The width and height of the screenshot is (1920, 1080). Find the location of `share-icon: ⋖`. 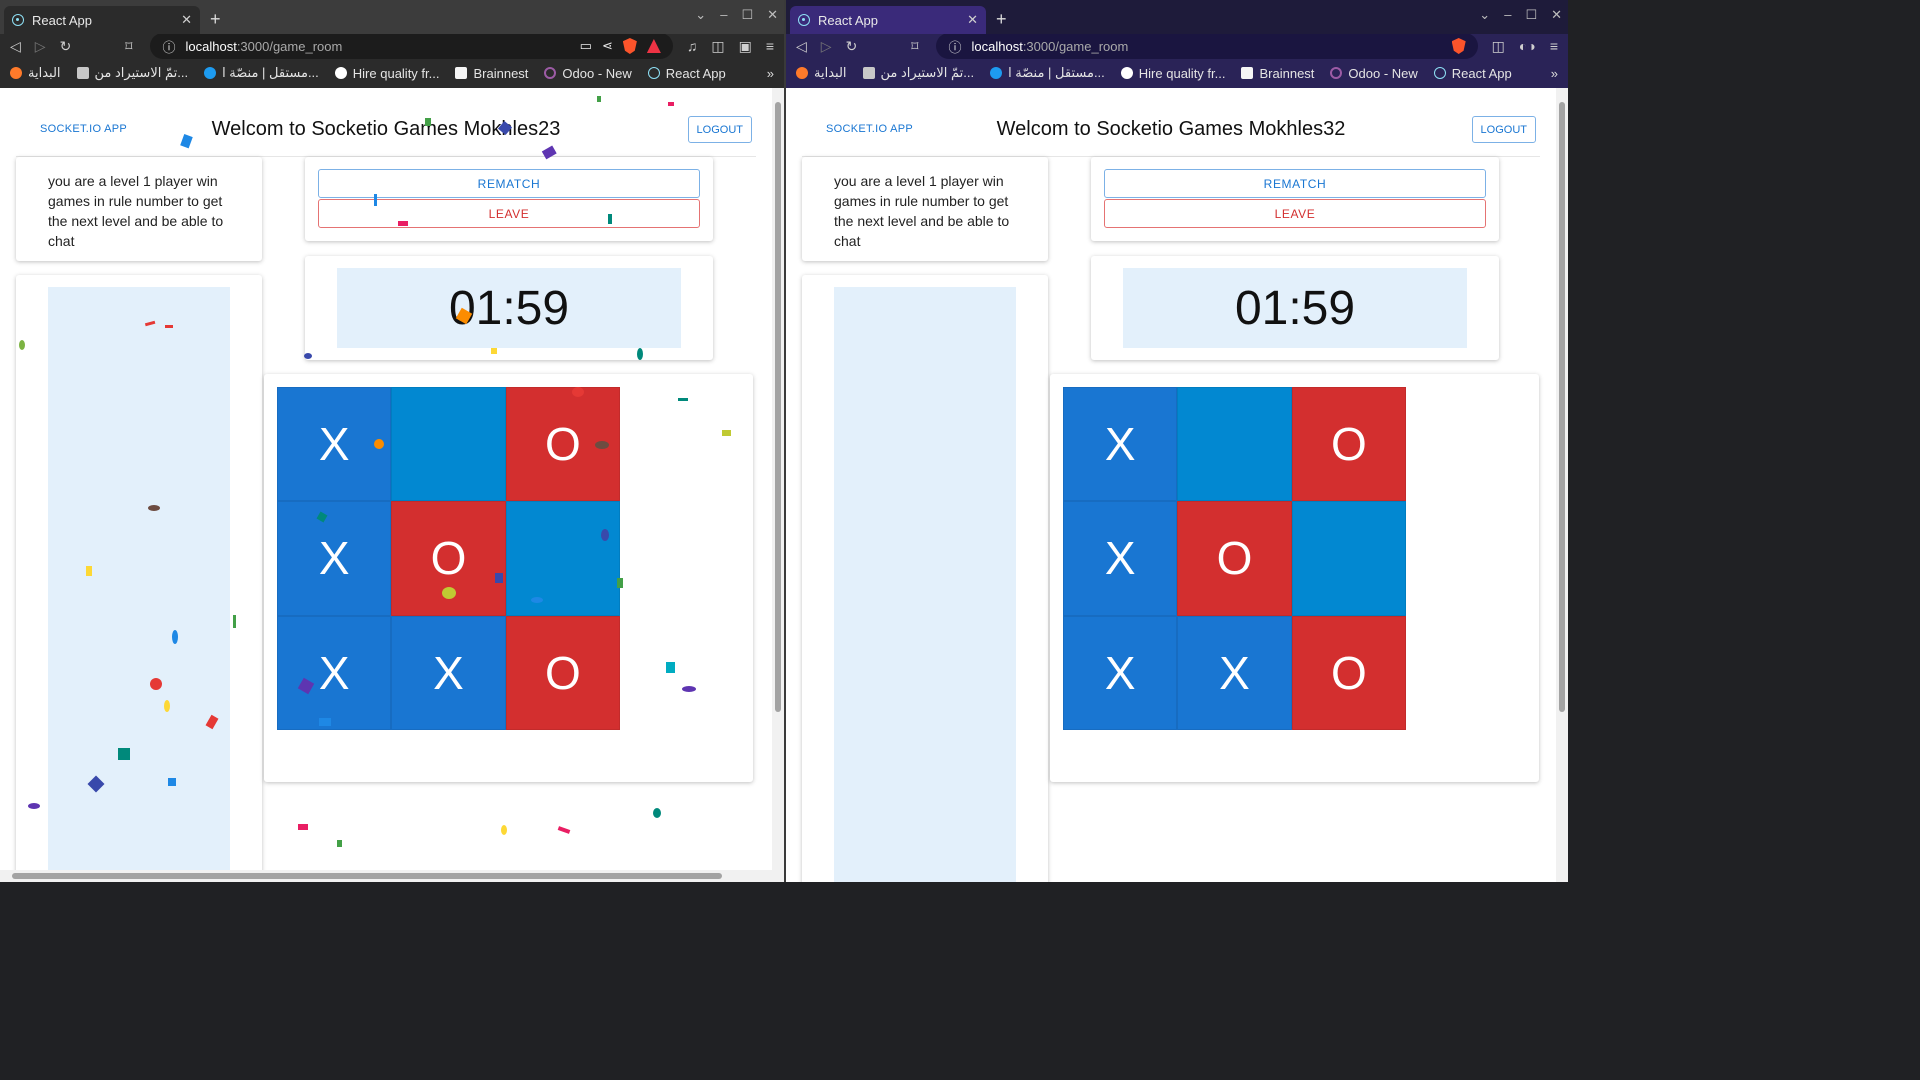

share-icon: ⋖ is located at coordinates (607, 46).